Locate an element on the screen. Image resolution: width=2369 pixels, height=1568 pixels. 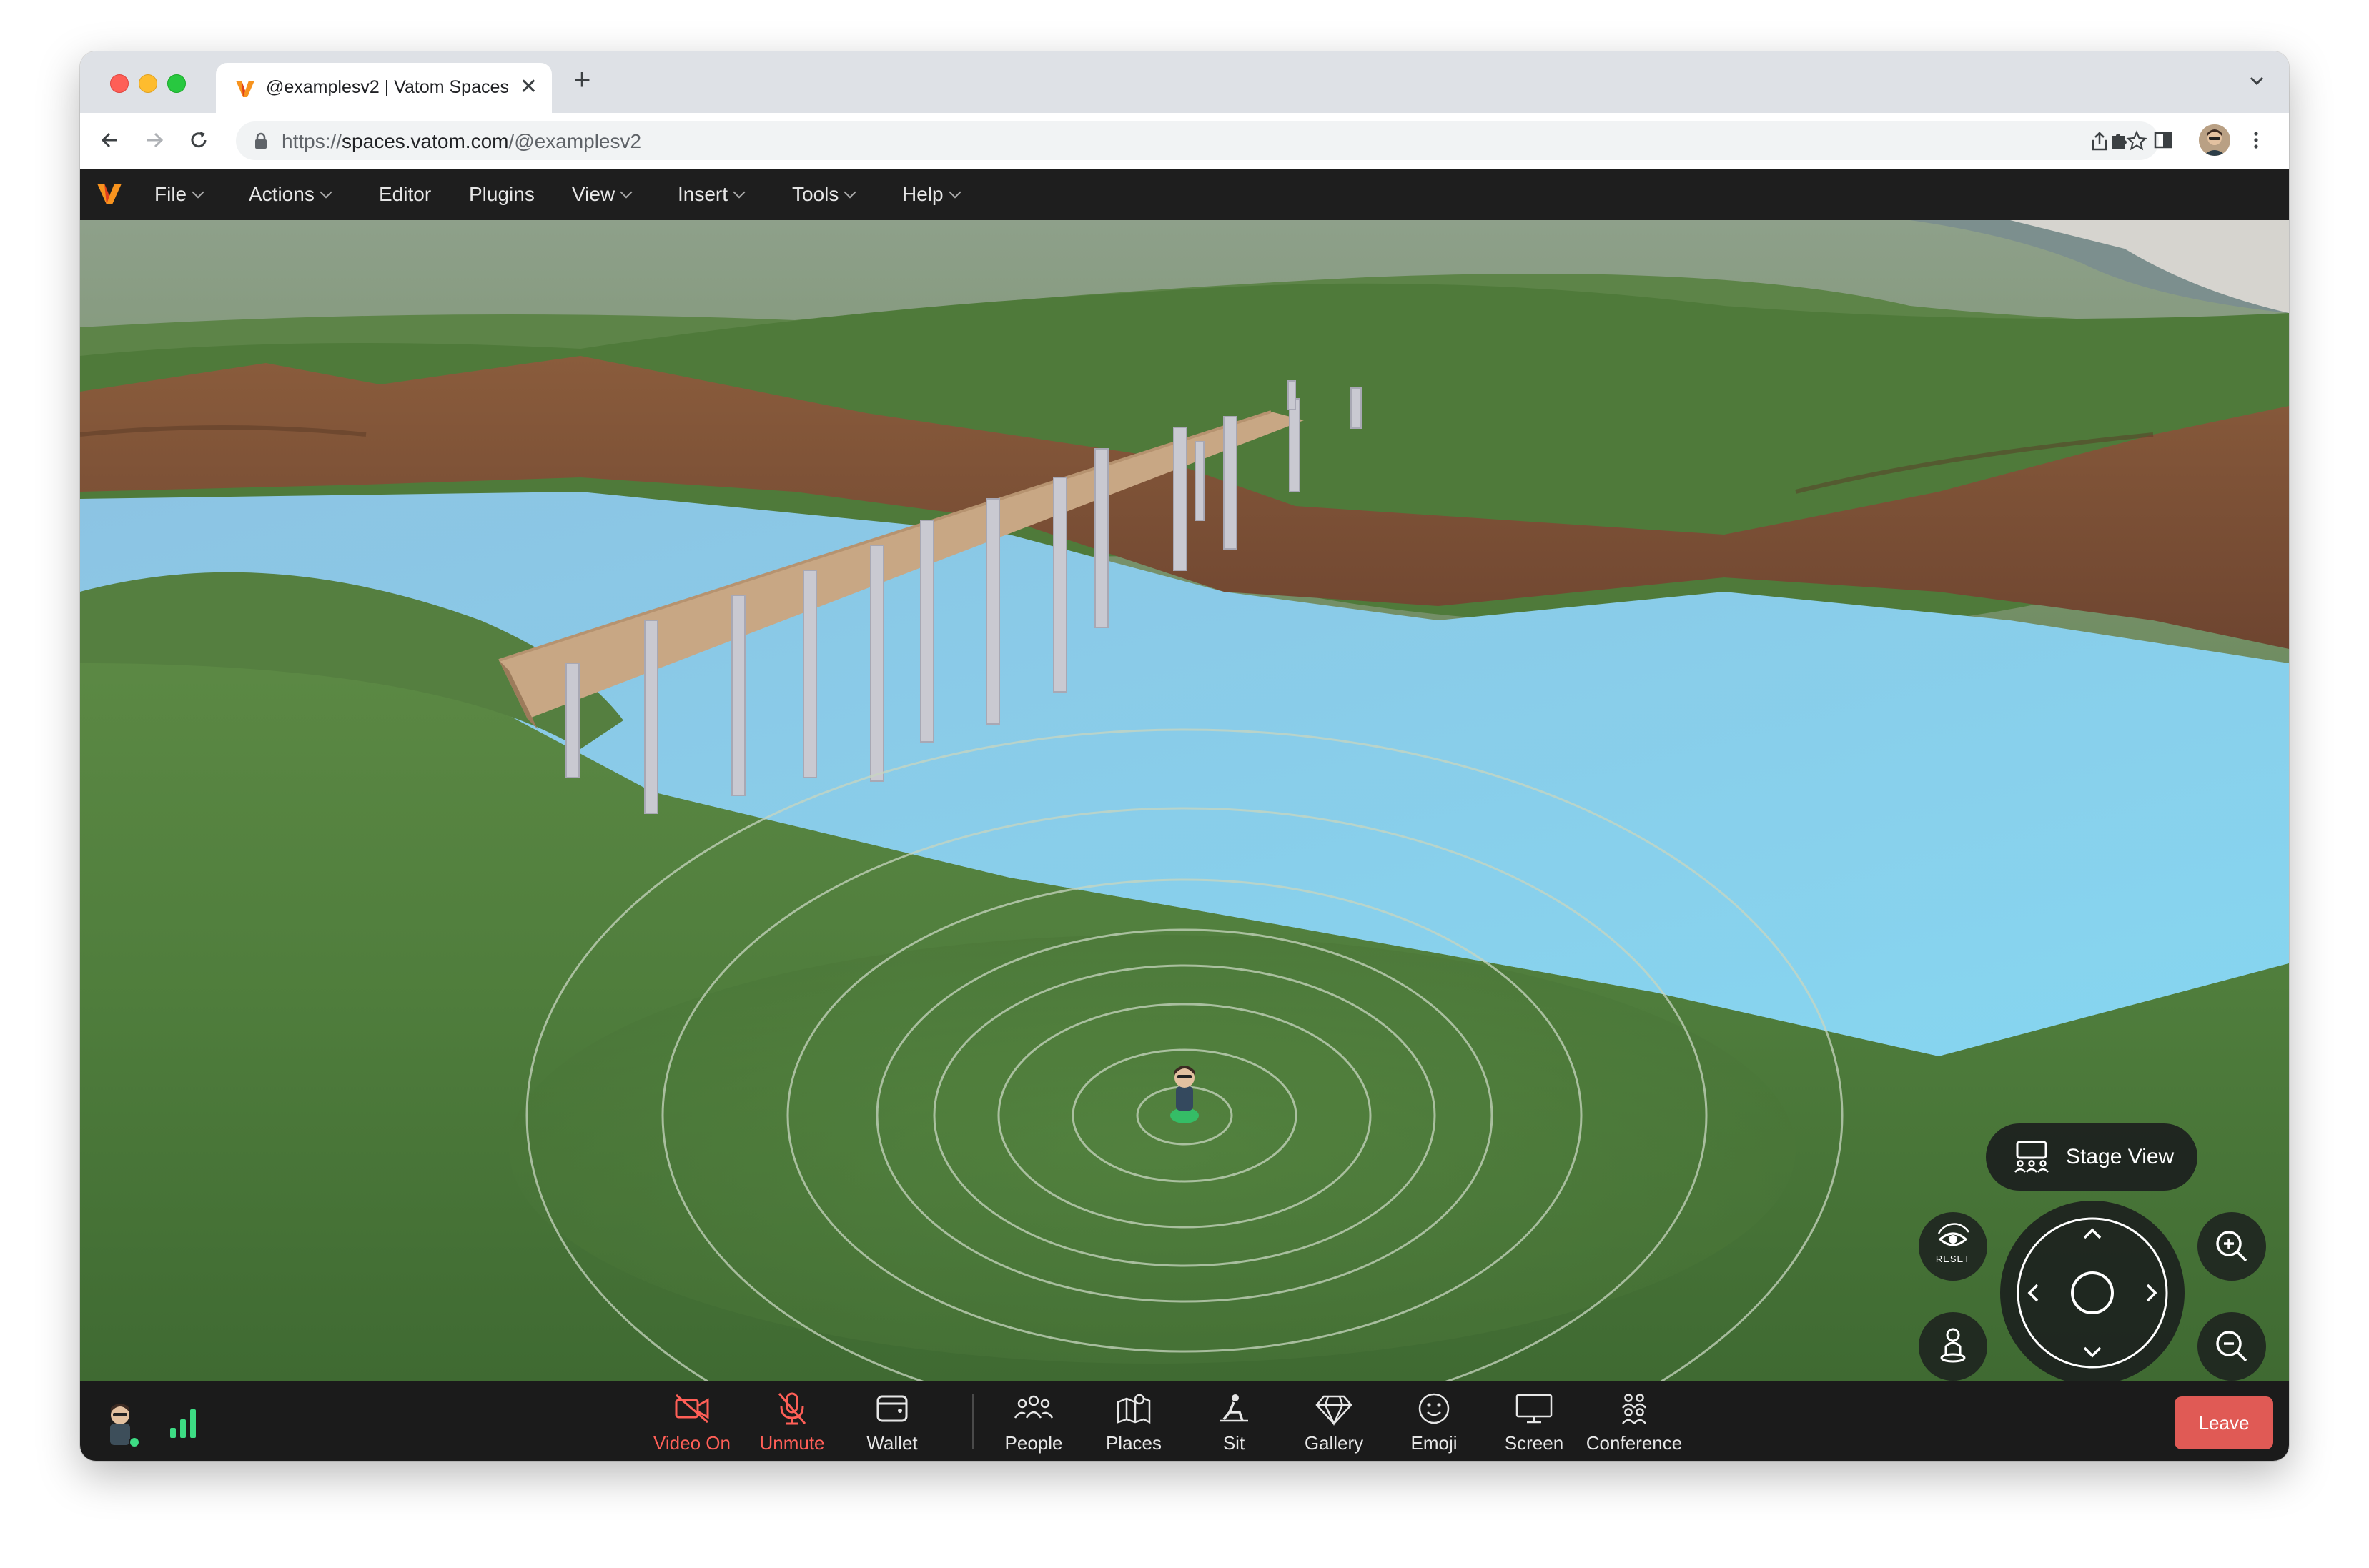
gallery-button: Gallery is located at coordinates (1334, 1425).